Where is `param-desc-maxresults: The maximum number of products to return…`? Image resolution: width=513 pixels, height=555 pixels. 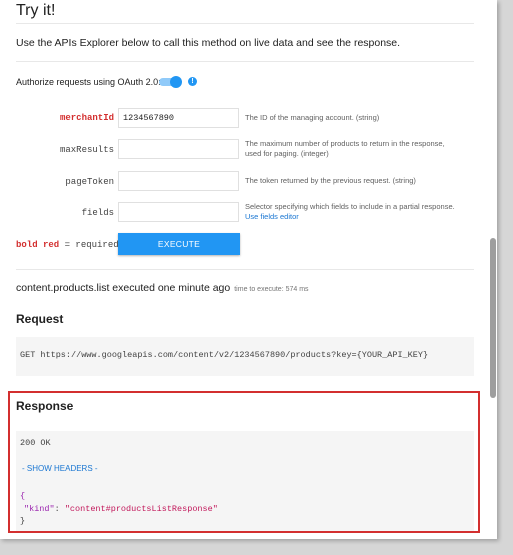 param-desc-maxresults: The maximum number of products to return… is located at coordinates (362, 149).